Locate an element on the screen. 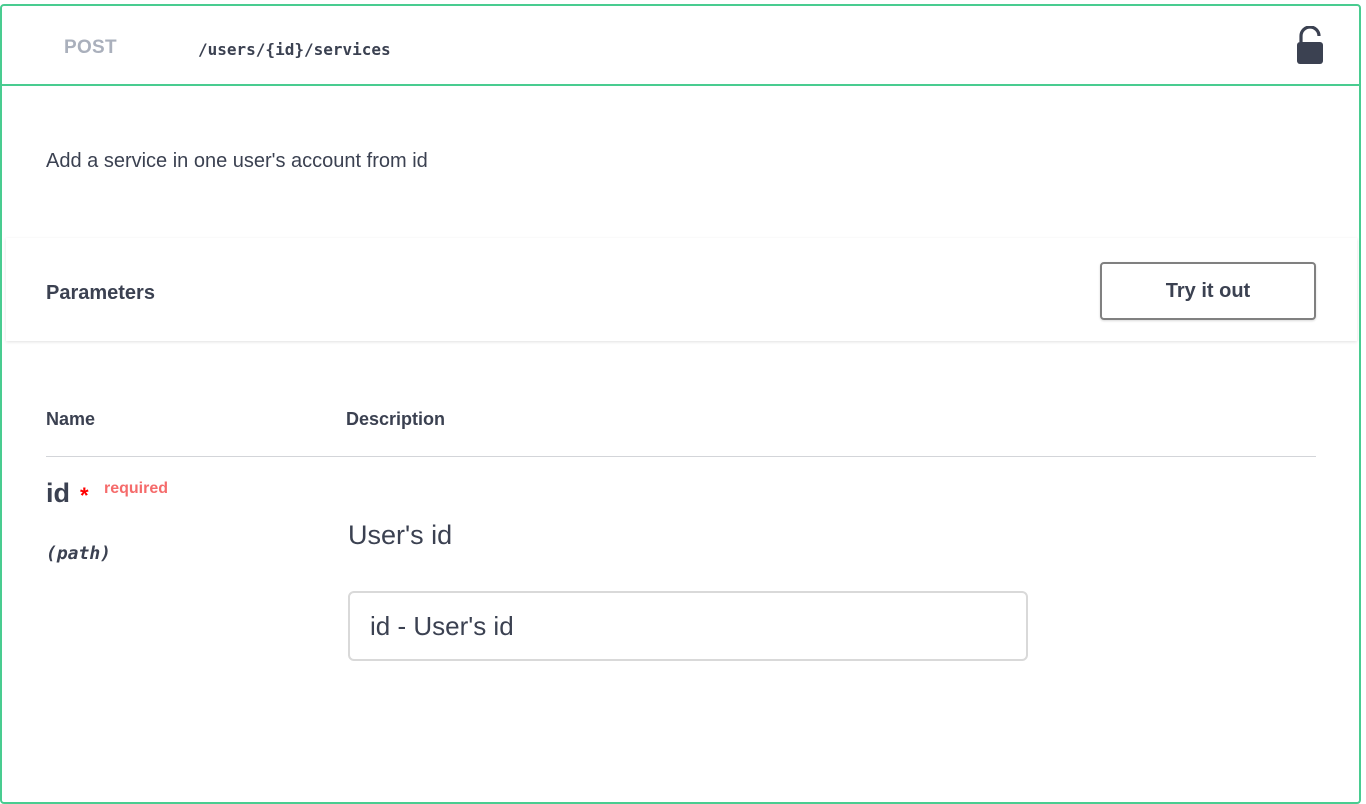 This screenshot has width=1366, height=804. column-header-name: Name is located at coordinates (71, 419).